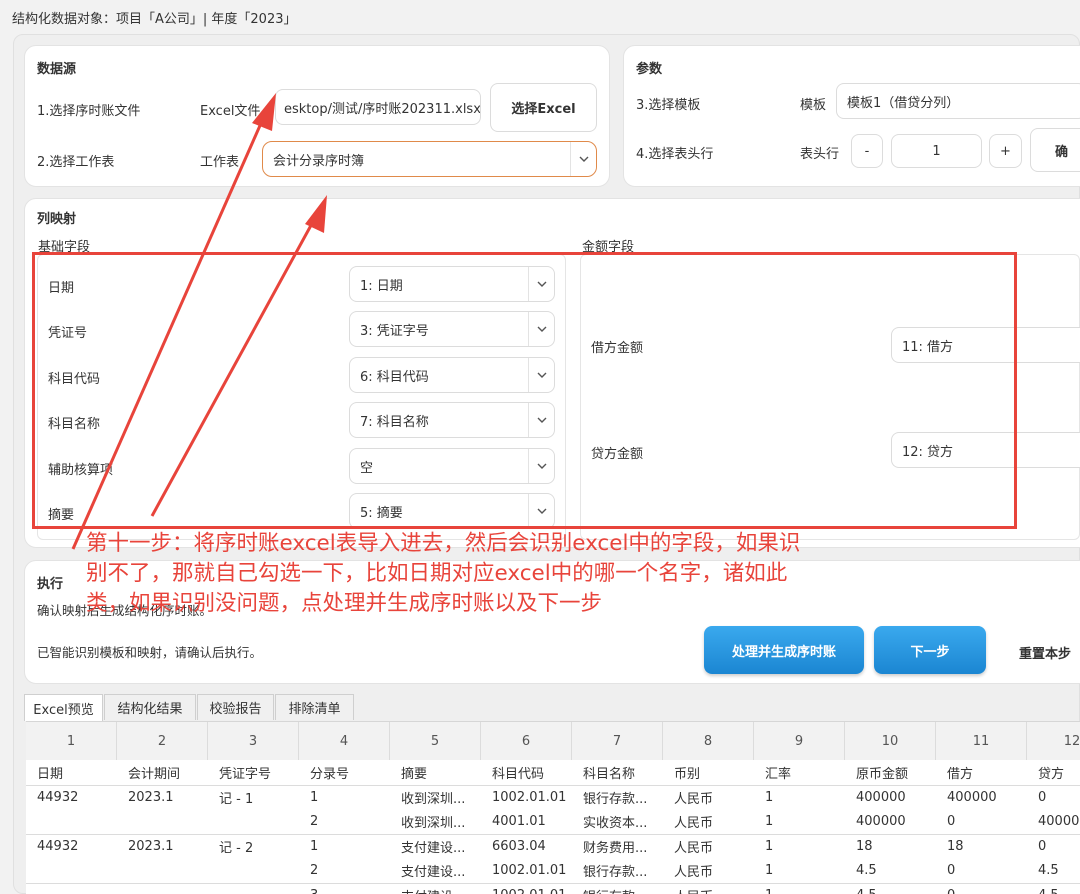 The image size is (1080, 894). Describe the element at coordinates (264, 112) in the screenshot. I see `arrowhead-icon` at that location.